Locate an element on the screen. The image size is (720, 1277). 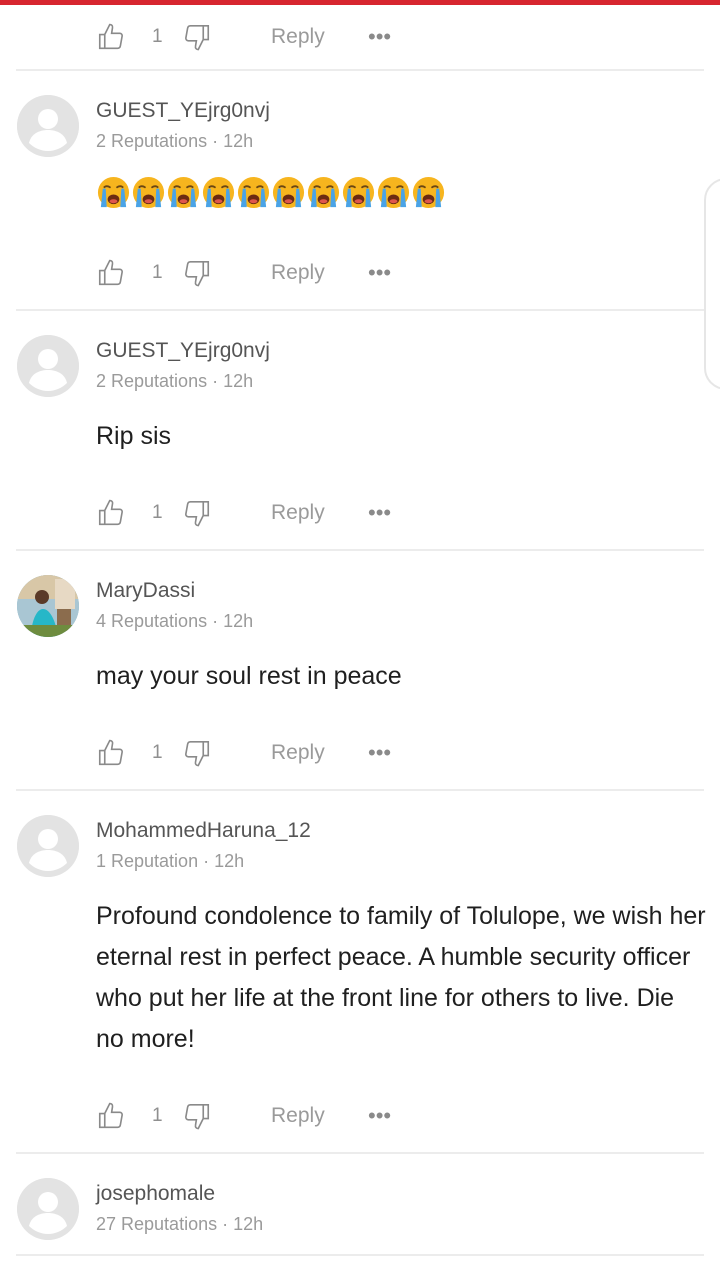
comment-username: MaryDassi is located at coordinates (145, 591).